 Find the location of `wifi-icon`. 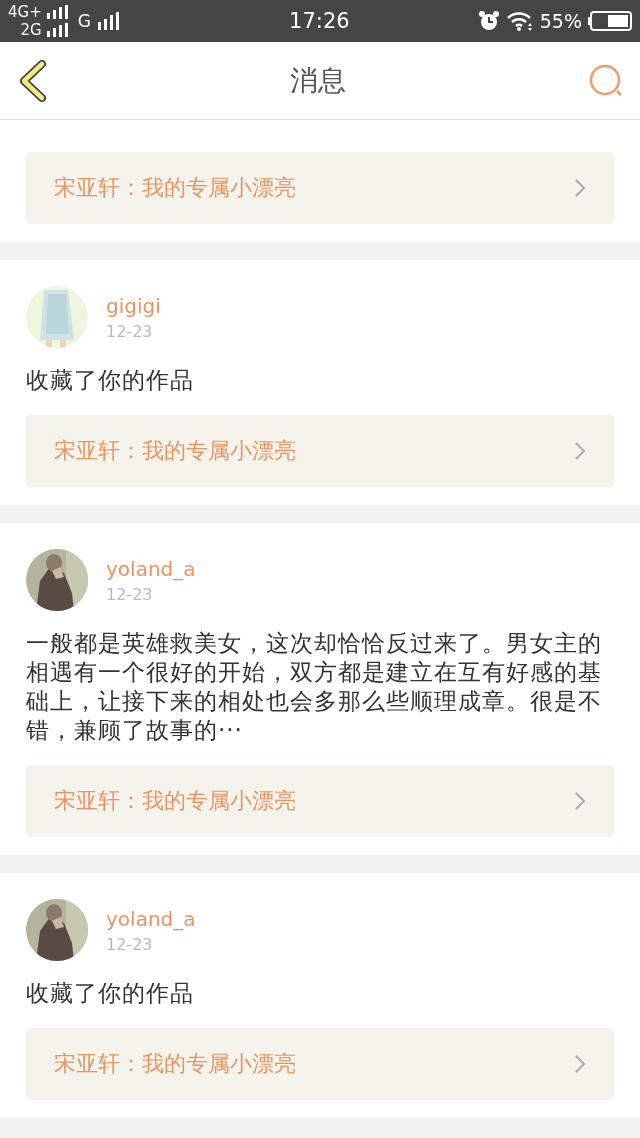

wifi-icon is located at coordinates (519, 21).